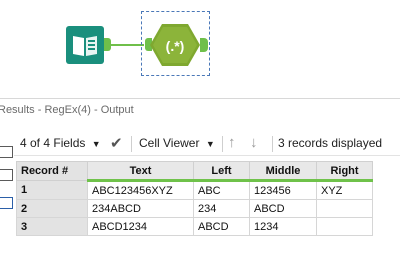  Describe the element at coordinates (221, 190) in the screenshot. I see `cell-left: ABC` at that location.